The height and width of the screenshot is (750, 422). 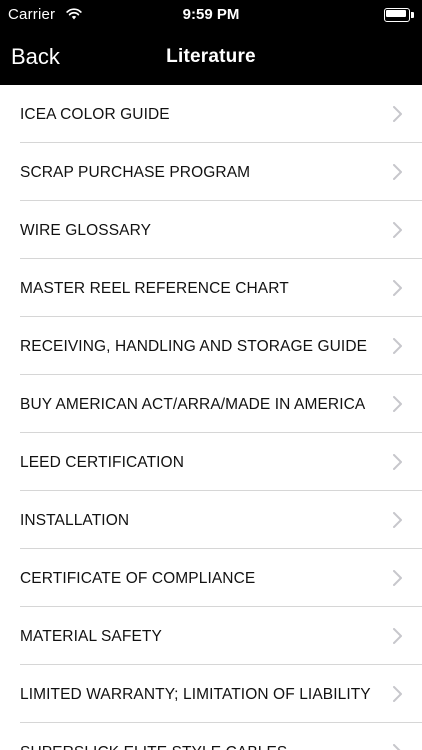 What do you see at coordinates (75, 520) in the screenshot?
I see `list-item-label: INSTALLATION` at bounding box center [75, 520].